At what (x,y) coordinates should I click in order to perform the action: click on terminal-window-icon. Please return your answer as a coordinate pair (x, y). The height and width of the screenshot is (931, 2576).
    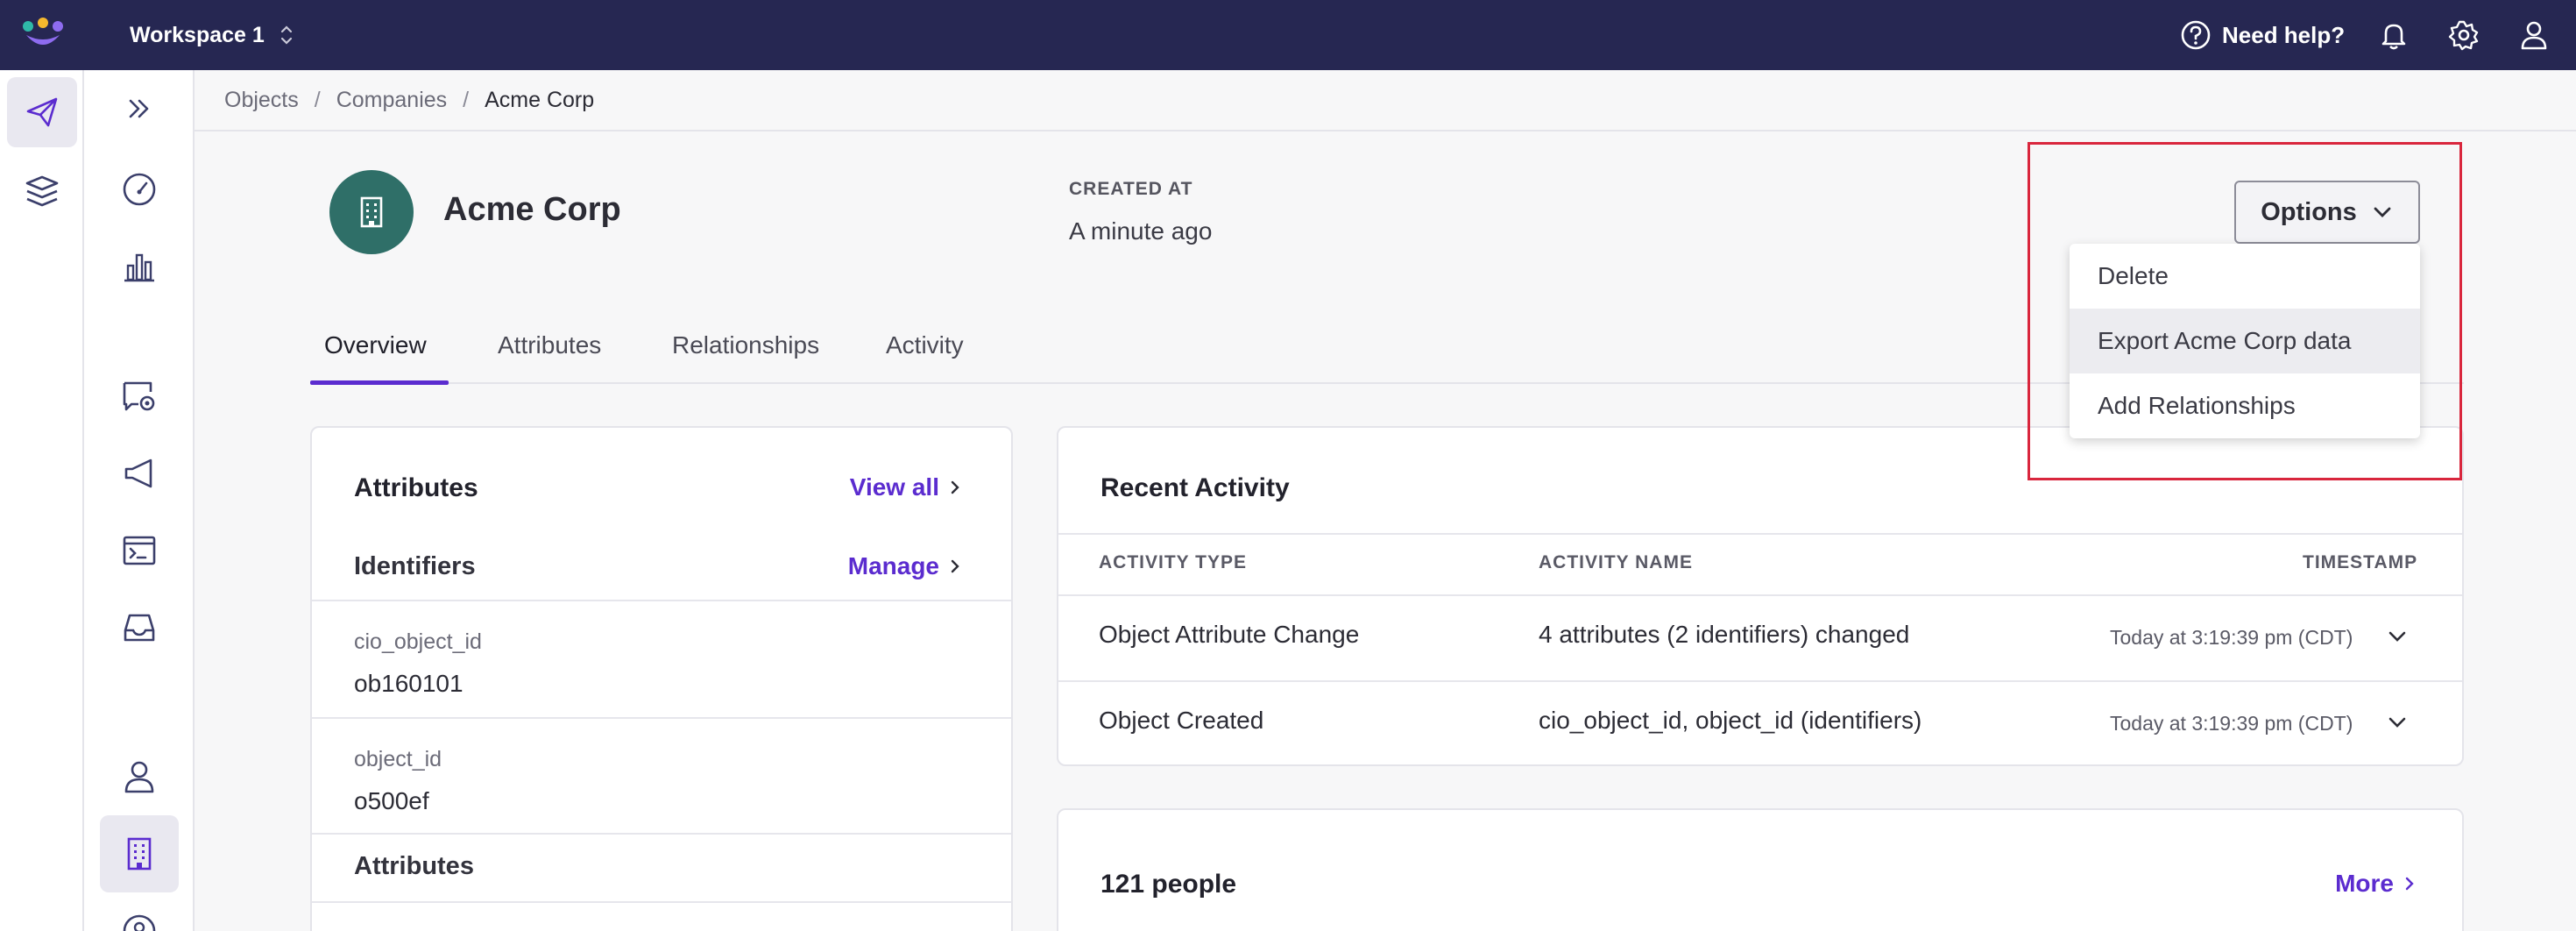
    Looking at the image, I should click on (139, 550).